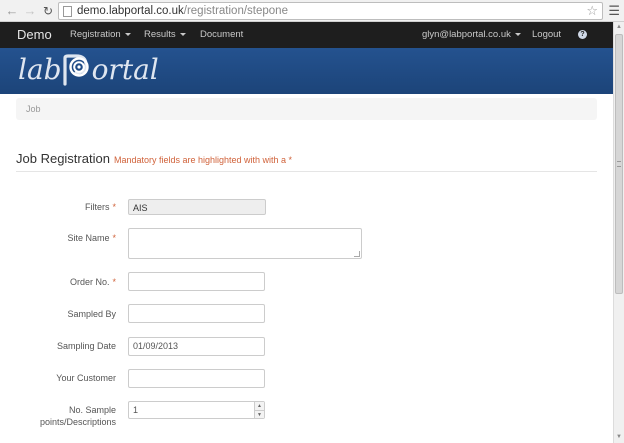 This screenshot has height=443, width=624. I want to click on nav-results: Results, so click(165, 34).